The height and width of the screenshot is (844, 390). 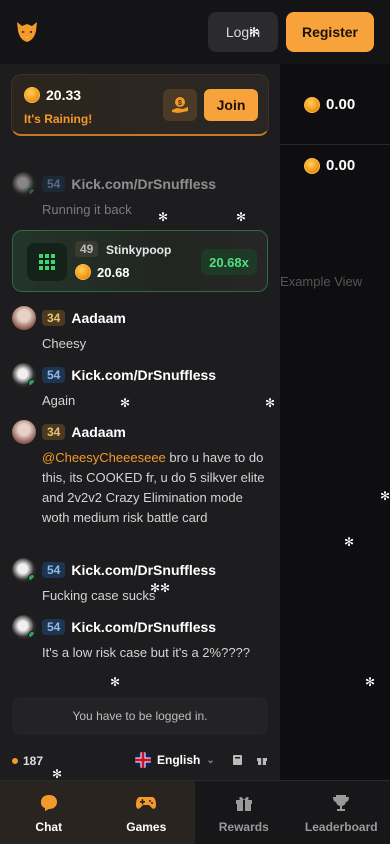 What do you see at coordinates (146, 827) in the screenshot?
I see `nav-label: Games` at bounding box center [146, 827].